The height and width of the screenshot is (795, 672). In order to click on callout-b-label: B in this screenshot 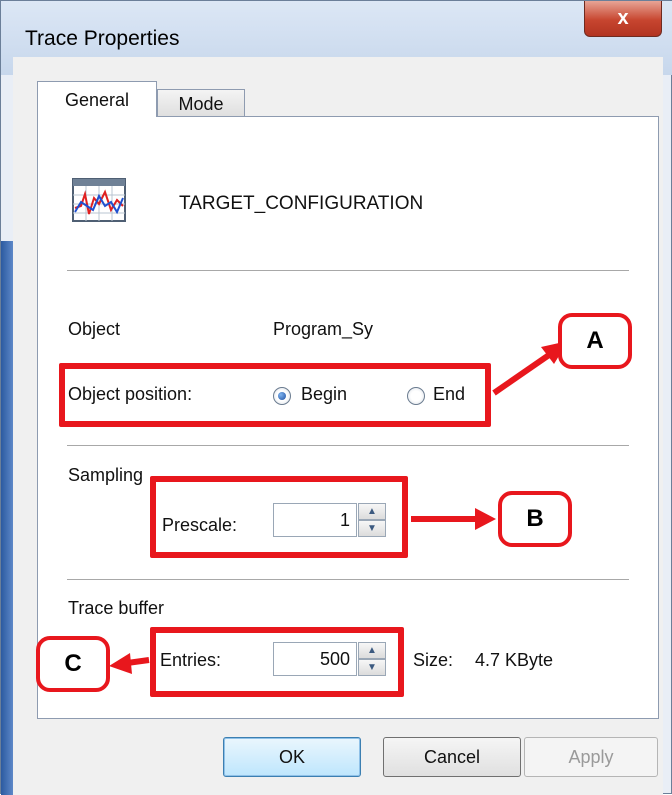, I will do `click(535, 518)`.